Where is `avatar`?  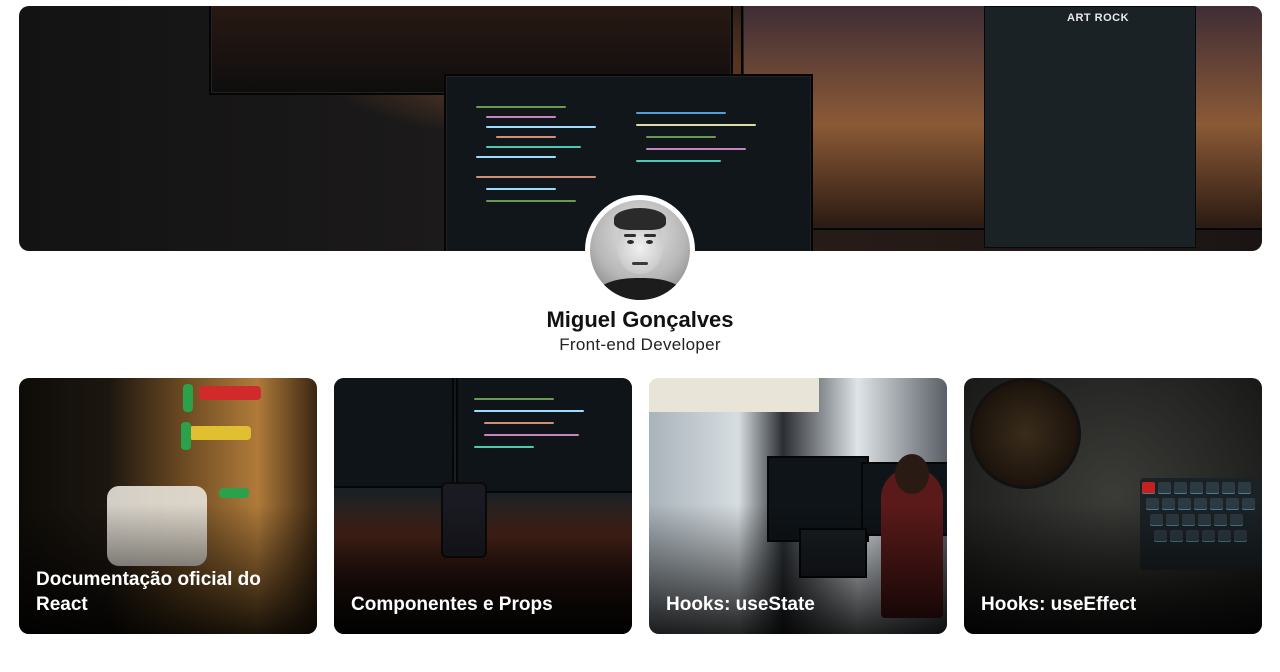
avatar is located at coordinates (640, 250).